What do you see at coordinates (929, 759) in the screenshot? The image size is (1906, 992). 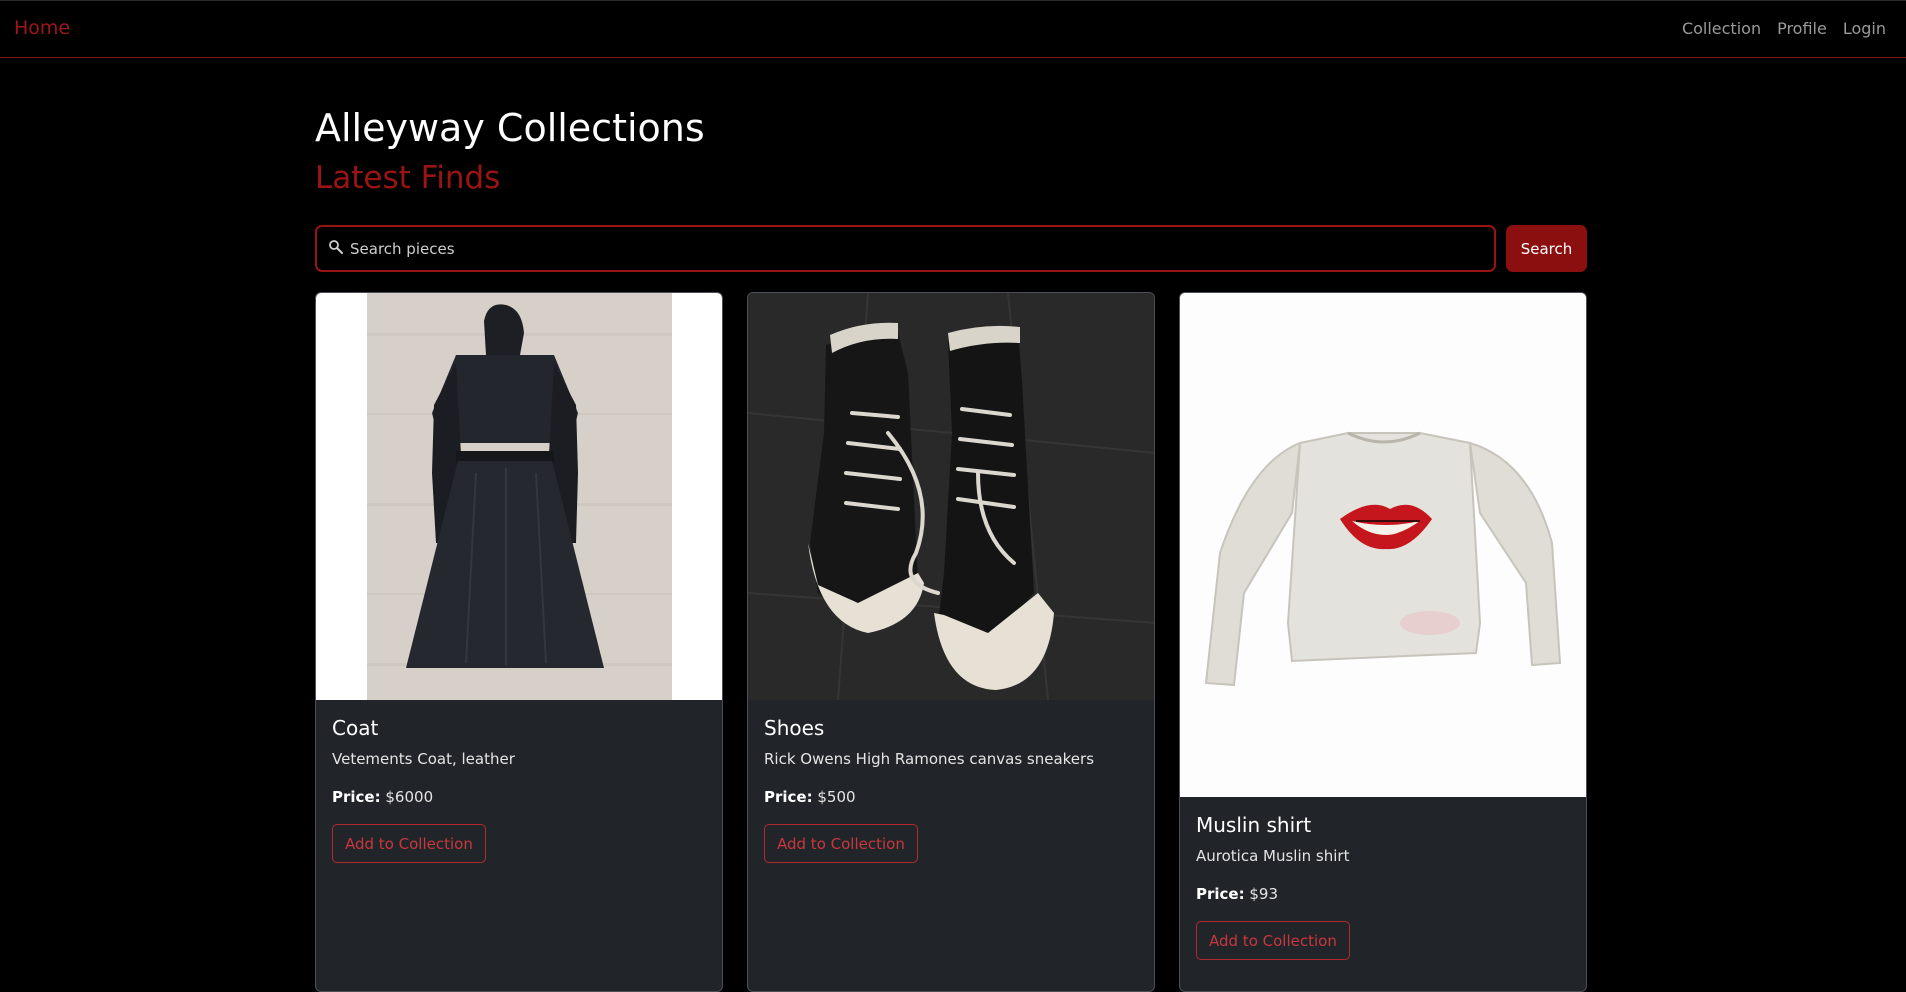 I see `card-description: Rick Owens High Ramones canvas sneakers` at bounding box center [929, 759].